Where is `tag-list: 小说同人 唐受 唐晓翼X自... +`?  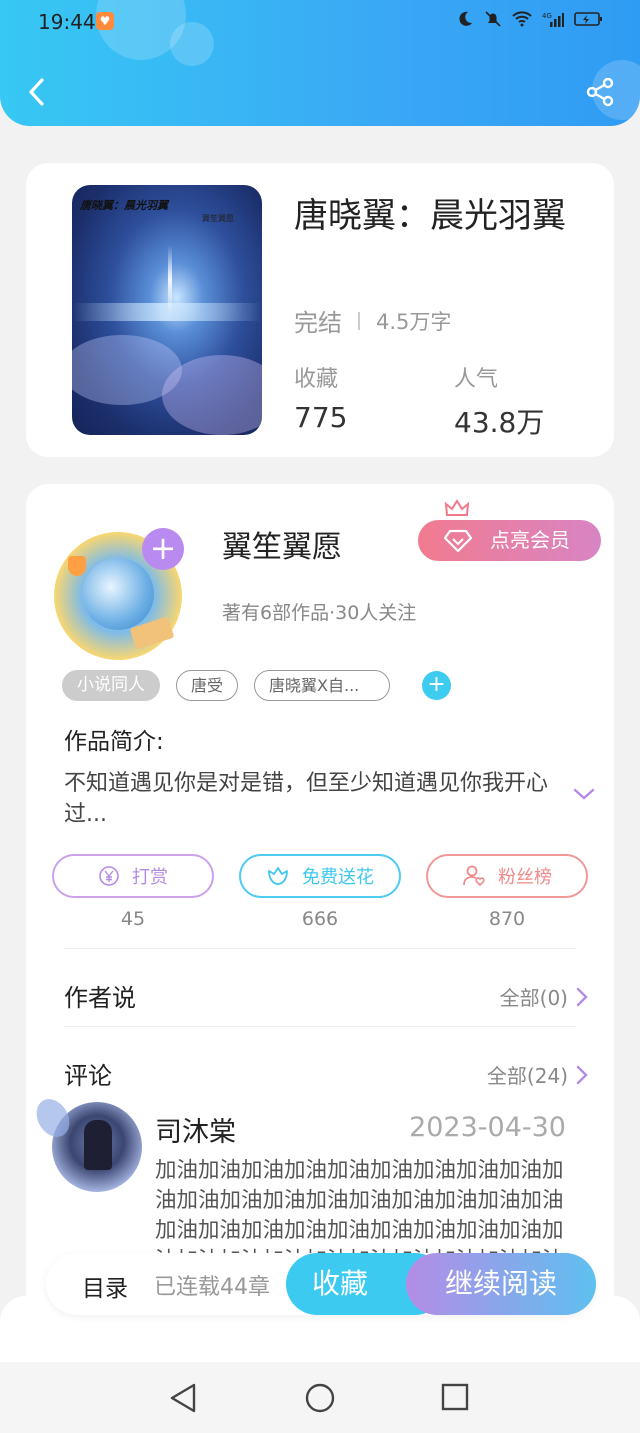
tag-list: 小说同人 唐受 唐晓翼X自... + is located at coordinates (257, 685).